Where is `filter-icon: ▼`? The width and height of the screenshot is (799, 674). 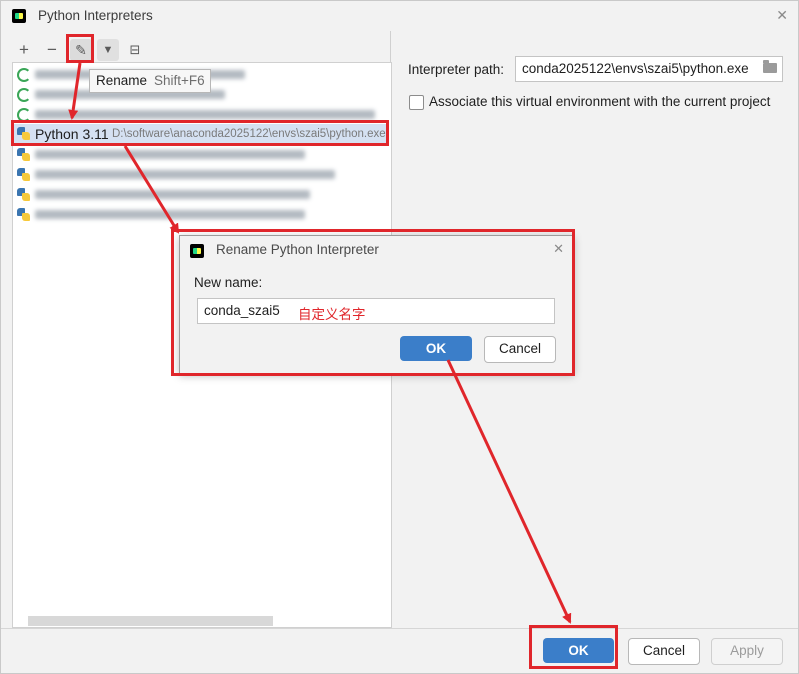
filter-icon: ▼ is located at coordinates (108, 50).